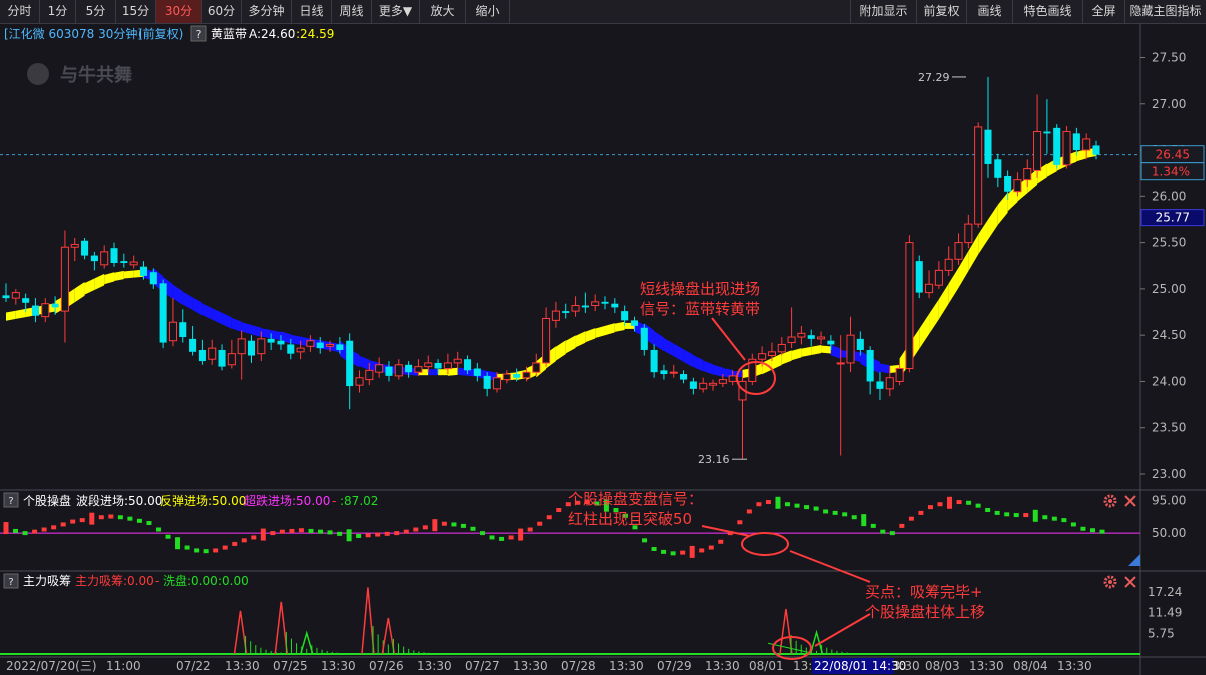  Describe the element at coordinates (488, 11) in the screenshot. I see `period-button-11: 缩小` at that location.